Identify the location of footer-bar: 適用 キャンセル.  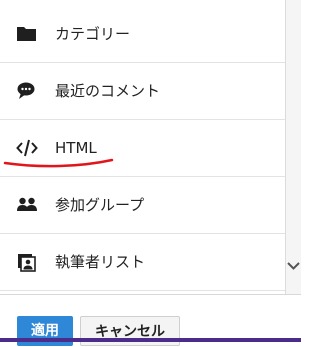
(150, 320).